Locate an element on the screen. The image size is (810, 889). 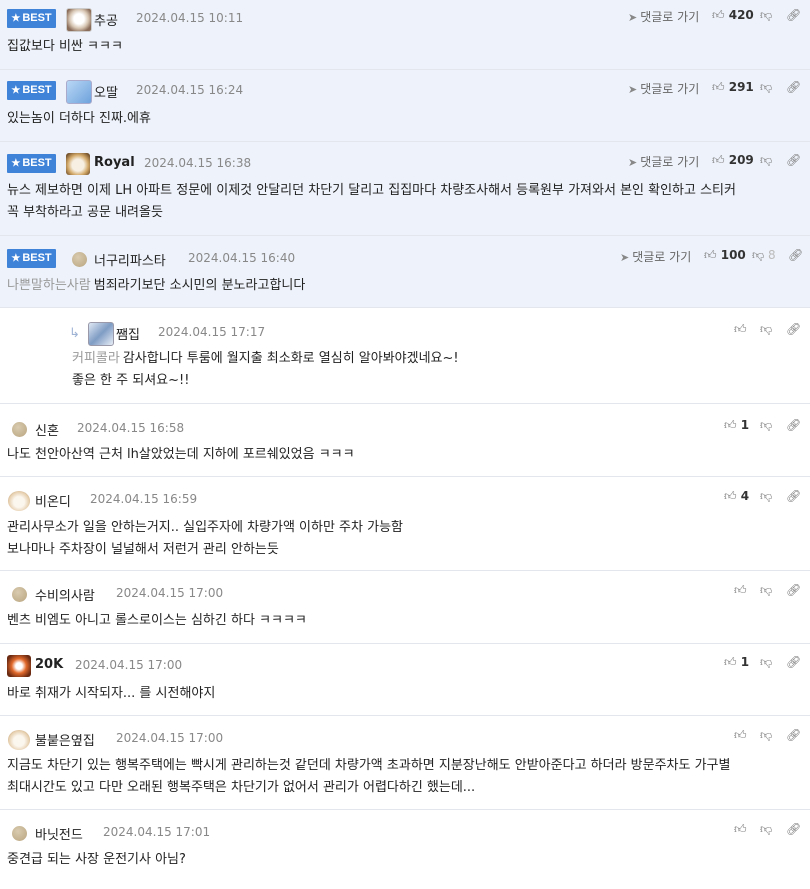
like-button: 👍︎ 209 is located at coordinates (733, 160).